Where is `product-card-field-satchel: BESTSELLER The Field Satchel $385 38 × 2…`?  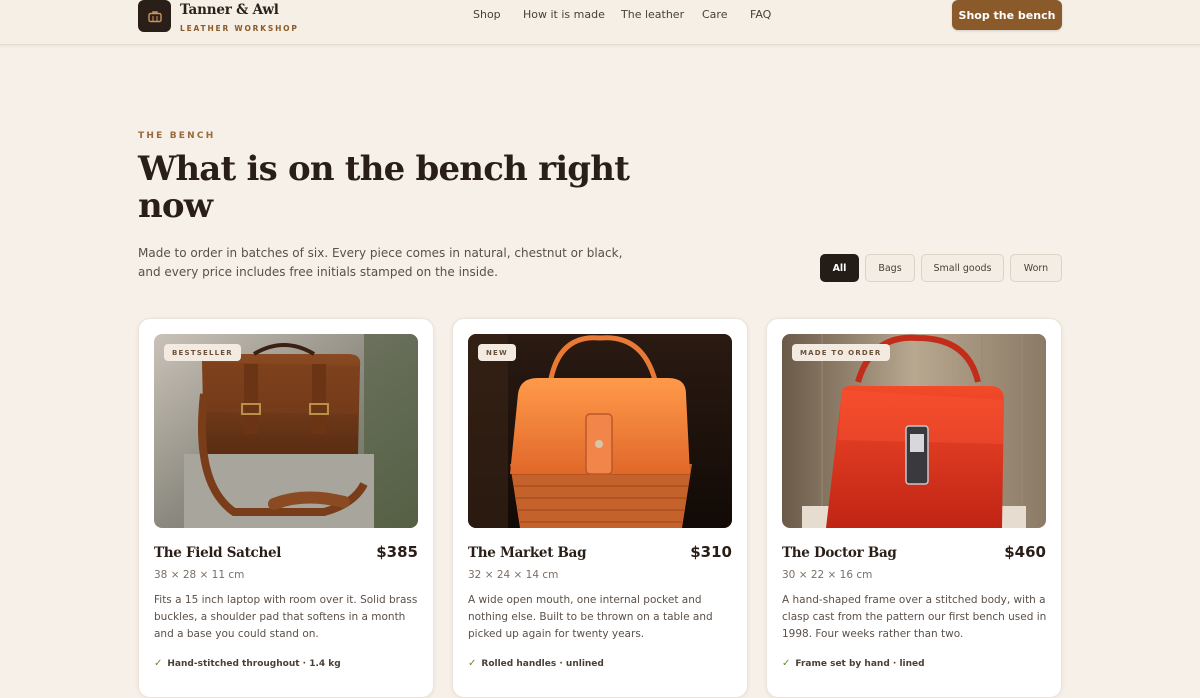 product-card-field-satchel: BESTSELLER The Field Satchel $385 38 × 2… is located at coordinates (286, 508).